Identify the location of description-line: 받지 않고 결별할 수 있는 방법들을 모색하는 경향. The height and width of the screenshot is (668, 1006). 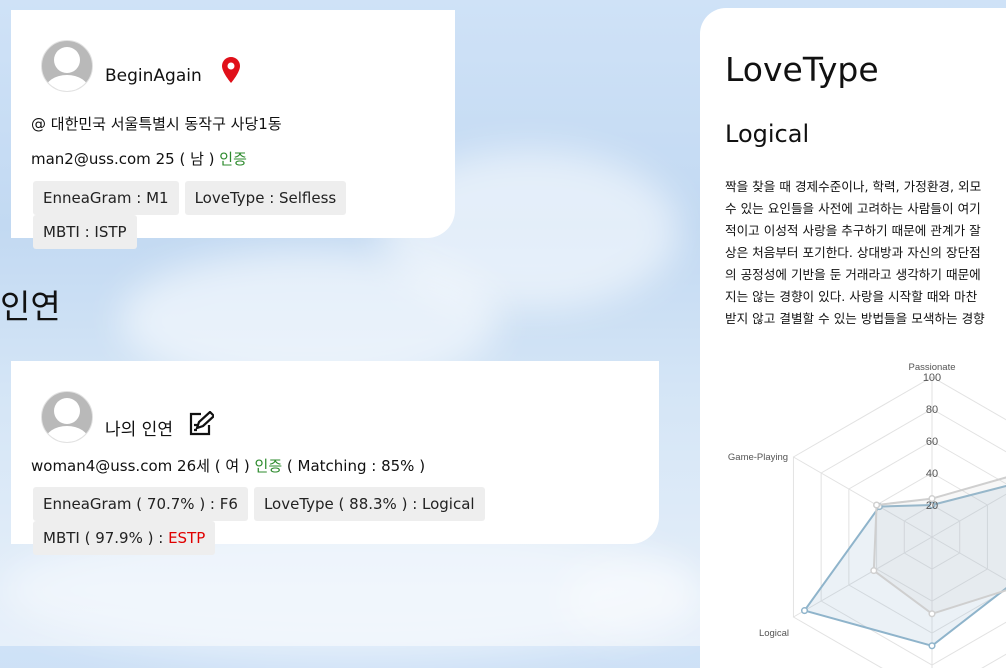
(855, 318).